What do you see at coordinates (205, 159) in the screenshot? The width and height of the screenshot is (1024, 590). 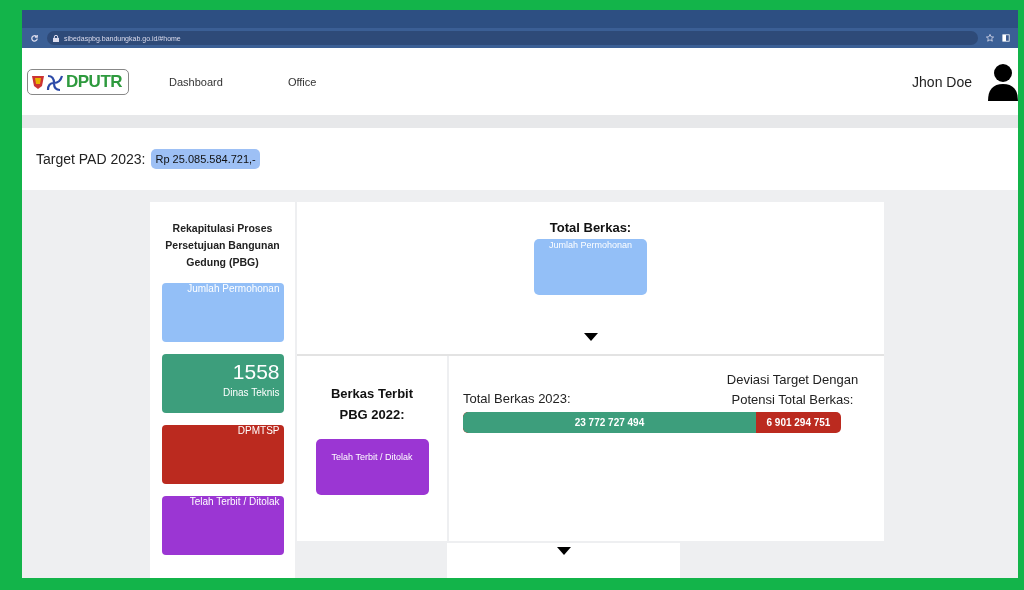 I see `target-value: Rp 25.085.584.721,-` at bounding box center [205, 159].